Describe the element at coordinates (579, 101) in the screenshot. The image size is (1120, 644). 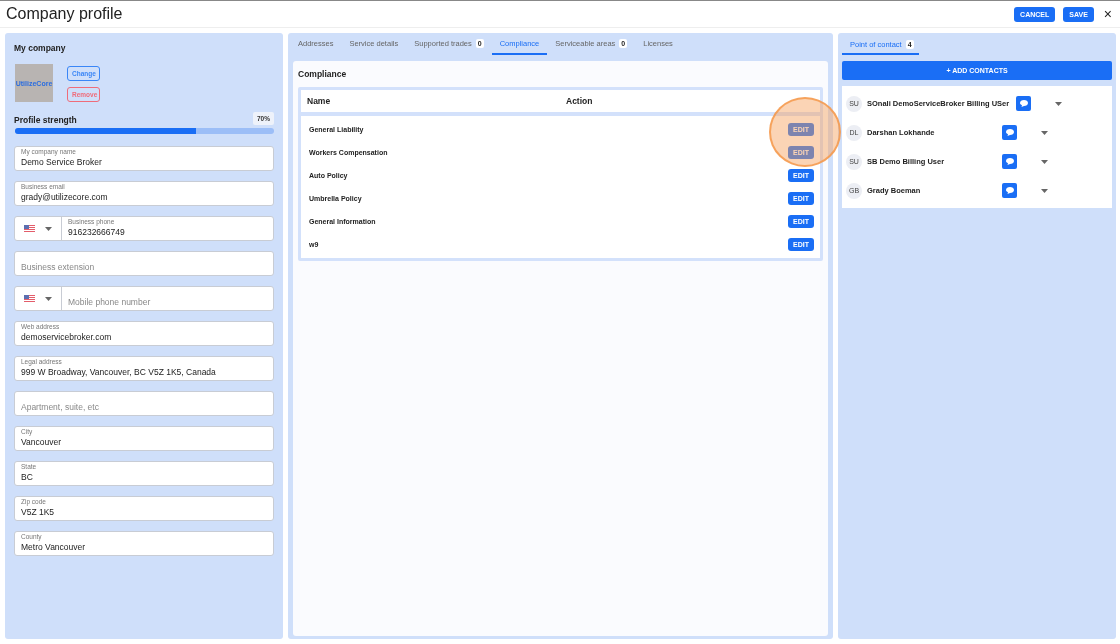
I see `column-header: Action` at that location.